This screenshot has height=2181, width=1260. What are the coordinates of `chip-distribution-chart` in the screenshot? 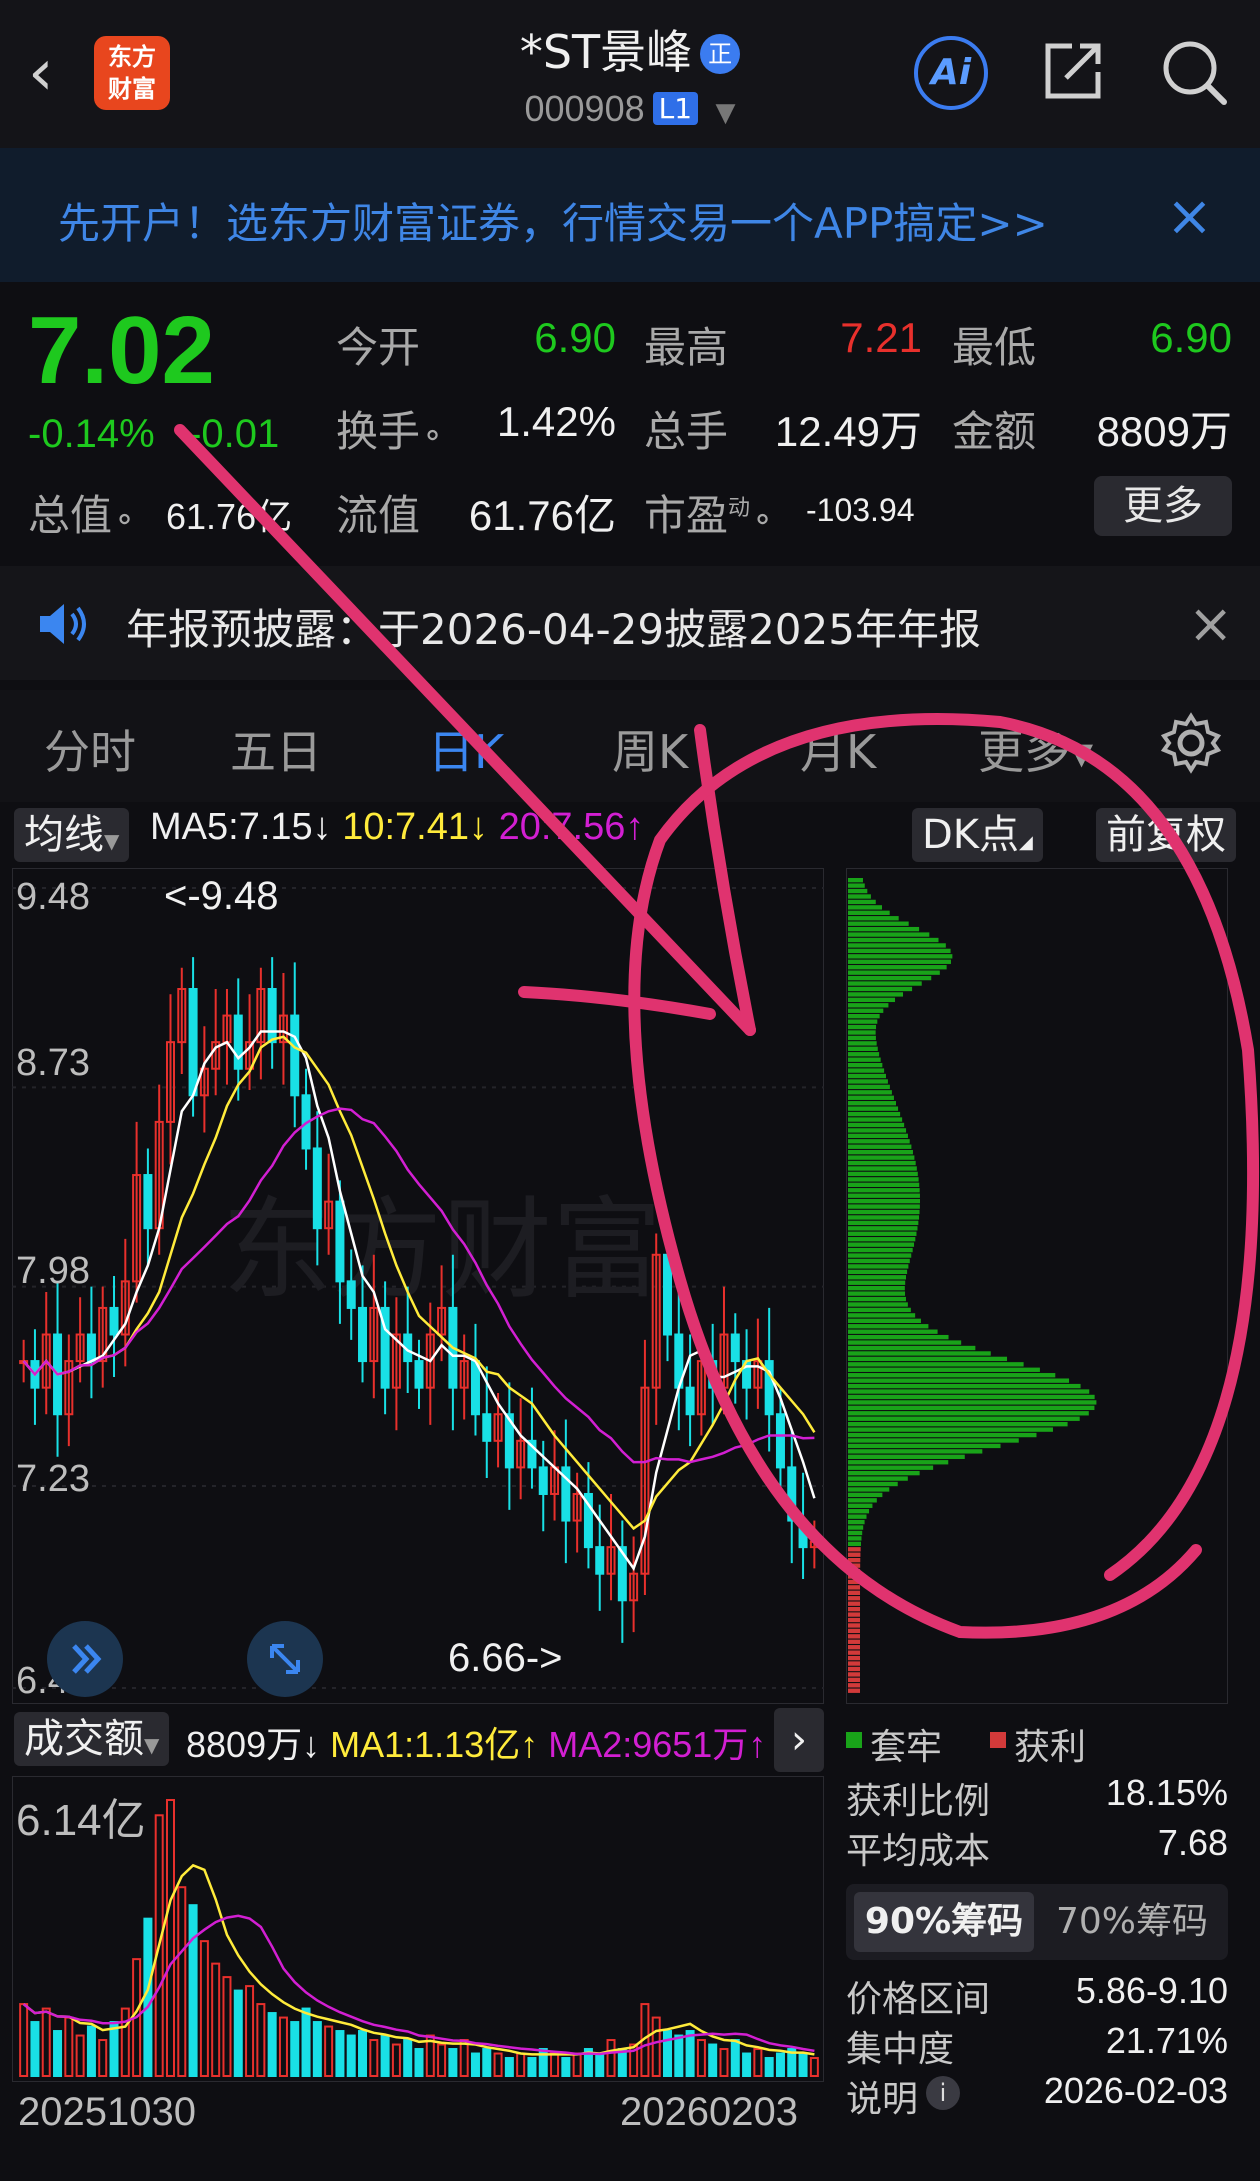 It's located at (1037, 1286).